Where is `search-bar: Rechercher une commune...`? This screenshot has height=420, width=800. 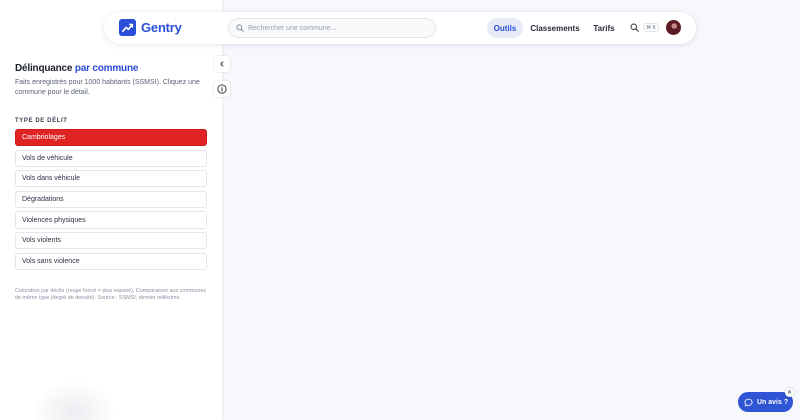 search-bar: Rechercher une commune... is located at coordinates (332, 28).